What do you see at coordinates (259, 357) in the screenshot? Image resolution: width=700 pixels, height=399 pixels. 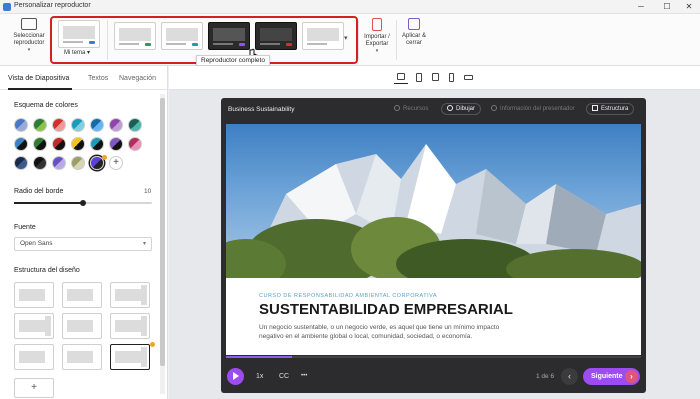 I see `progress-fill` at bounding box center [259, 357].